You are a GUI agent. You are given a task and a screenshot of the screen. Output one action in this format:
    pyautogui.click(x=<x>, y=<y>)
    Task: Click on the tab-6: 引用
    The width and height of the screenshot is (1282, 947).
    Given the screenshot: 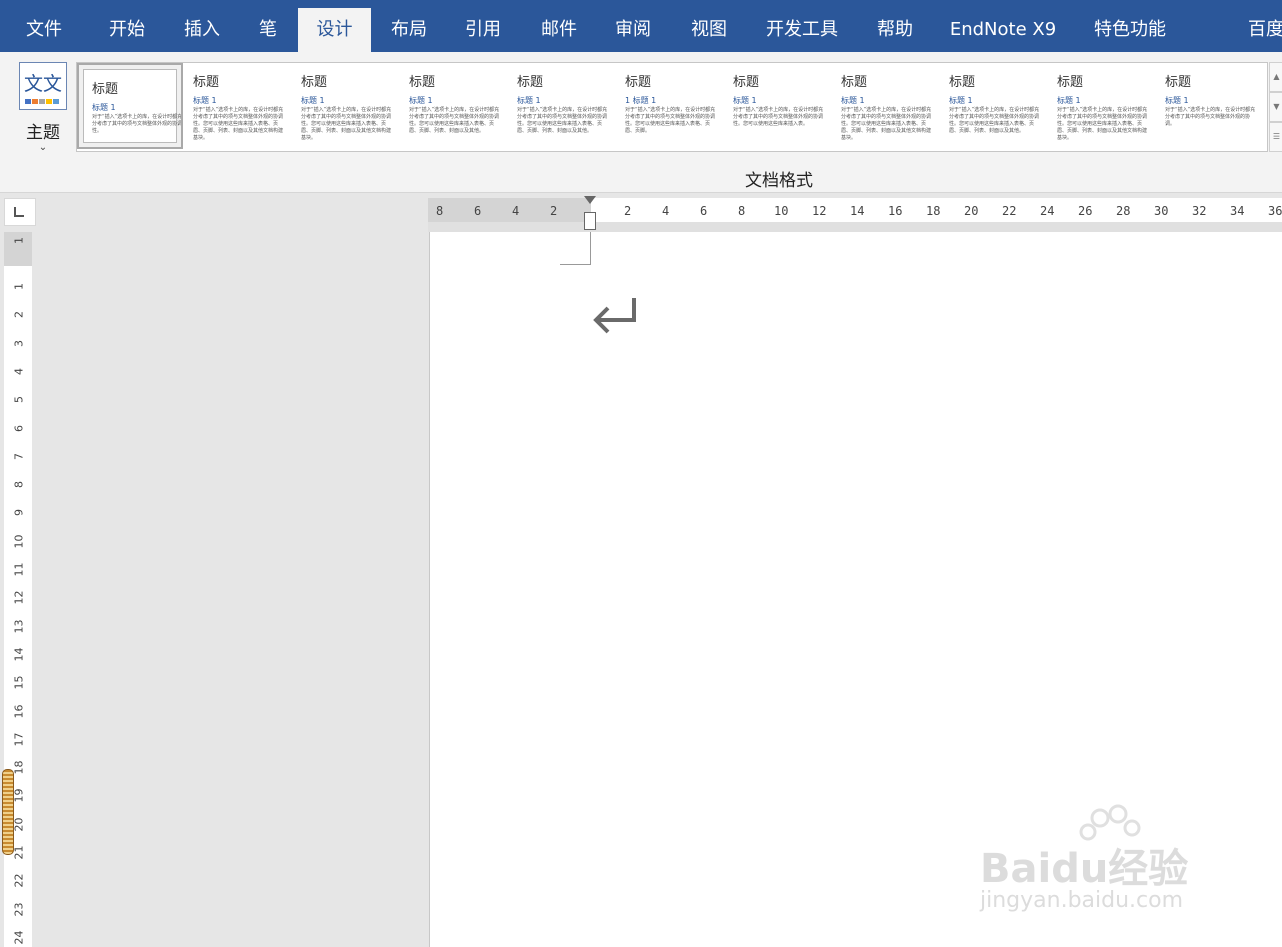 What is the action you would take?
    pyautogui.click(x=483, y=30)
    